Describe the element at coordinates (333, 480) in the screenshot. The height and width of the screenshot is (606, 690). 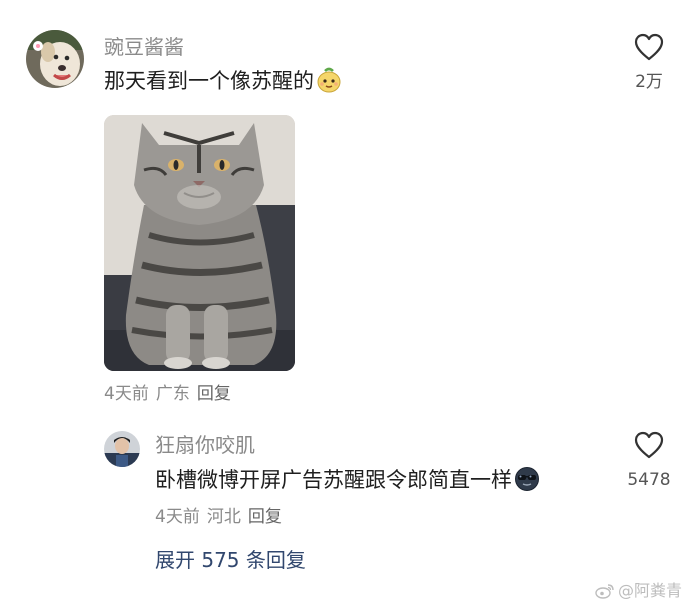
I see `comment-text-body: 卧槽微博开屏广告苏醒跟令郎简直一样` at that location.